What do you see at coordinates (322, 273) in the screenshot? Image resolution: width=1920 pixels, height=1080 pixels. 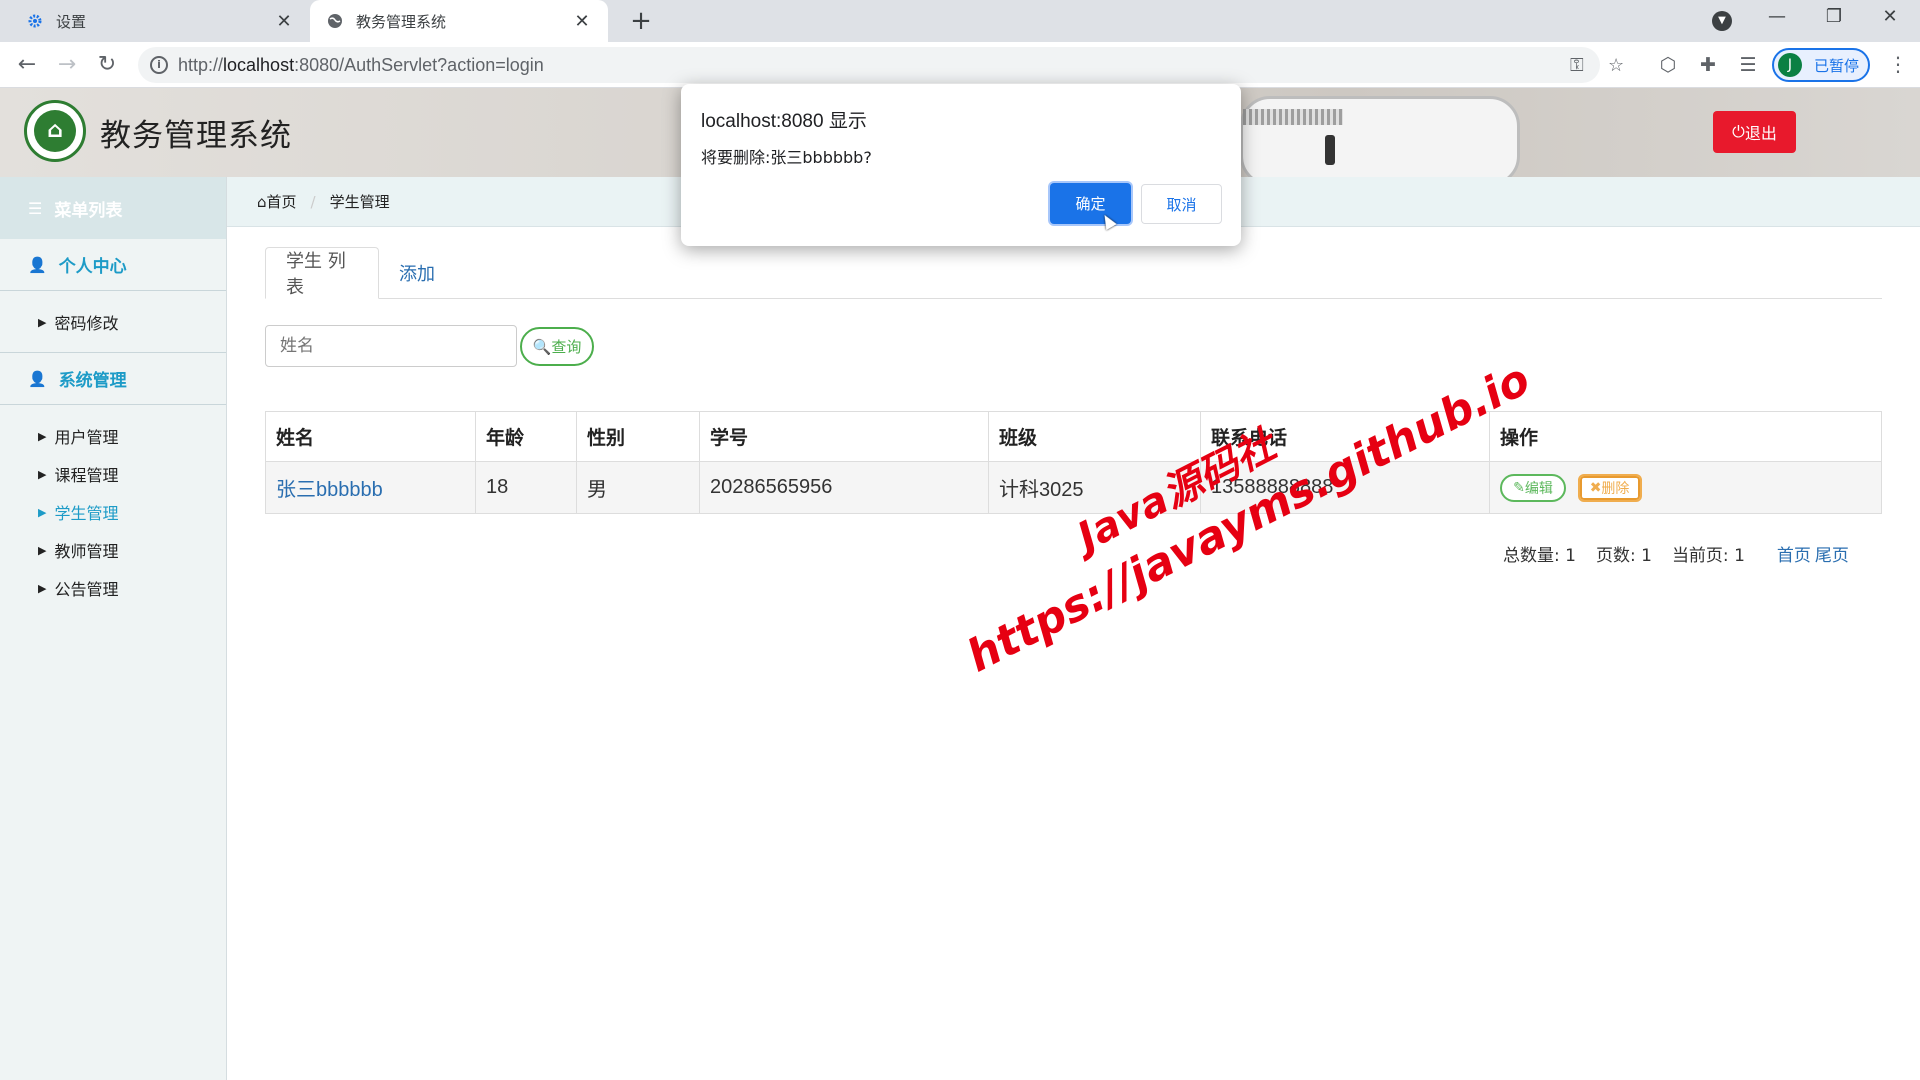 I see `tab-student-list: 学生 列表` at bounding box center [322, 273].